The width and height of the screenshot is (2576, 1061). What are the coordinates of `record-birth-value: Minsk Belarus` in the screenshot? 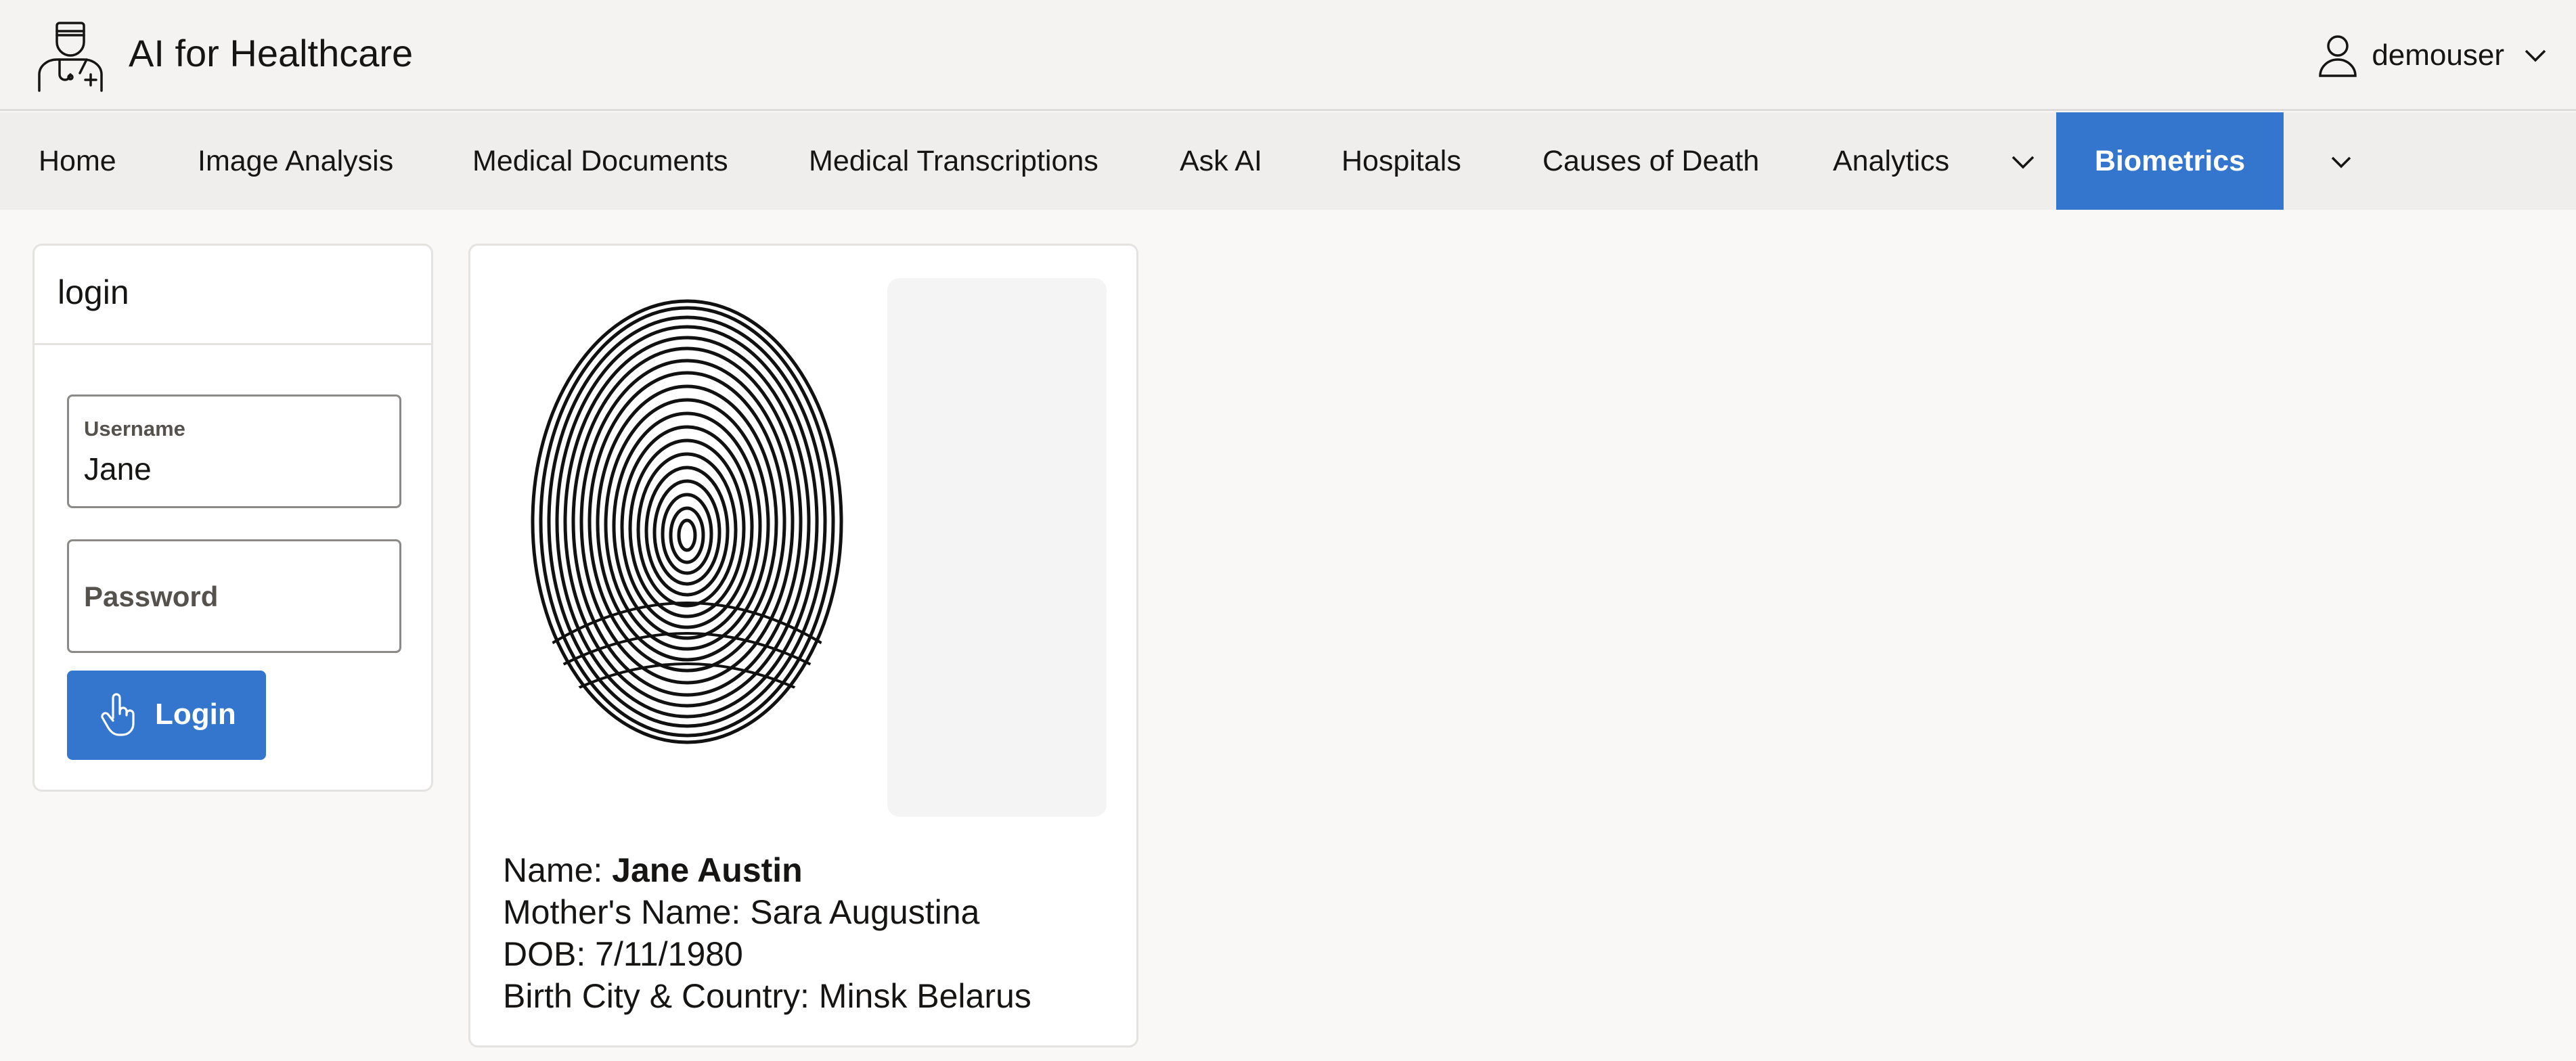 It's located at (924, 996).